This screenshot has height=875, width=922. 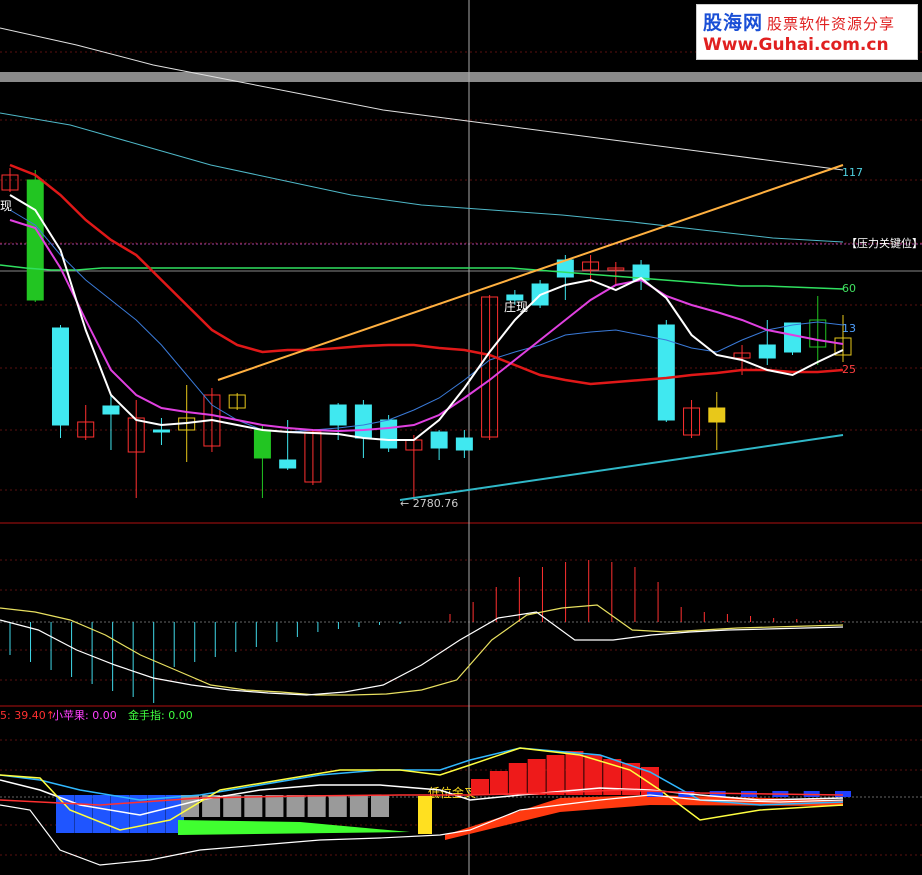 I want to click on ma-line-cyan, so click(x=422, y=177).